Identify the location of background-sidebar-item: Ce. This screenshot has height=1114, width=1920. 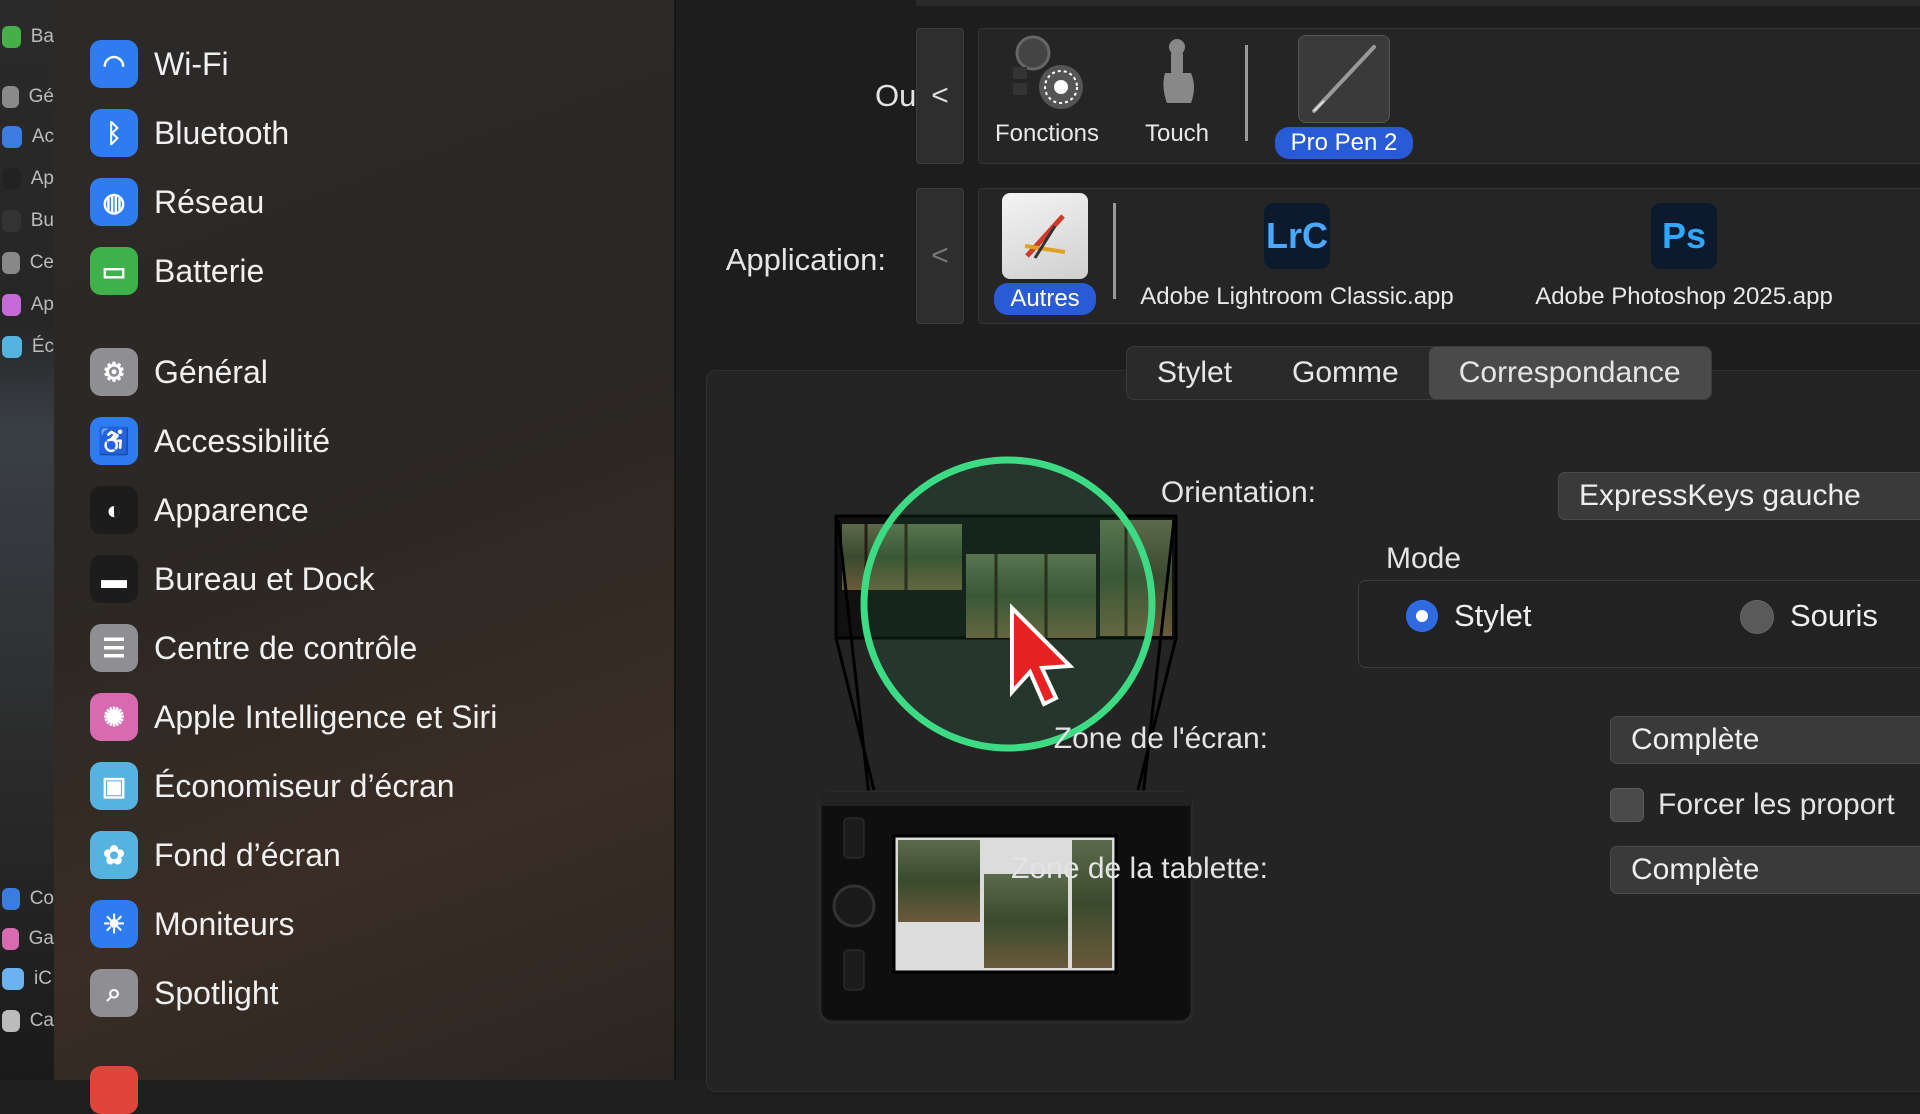
(27, 263).